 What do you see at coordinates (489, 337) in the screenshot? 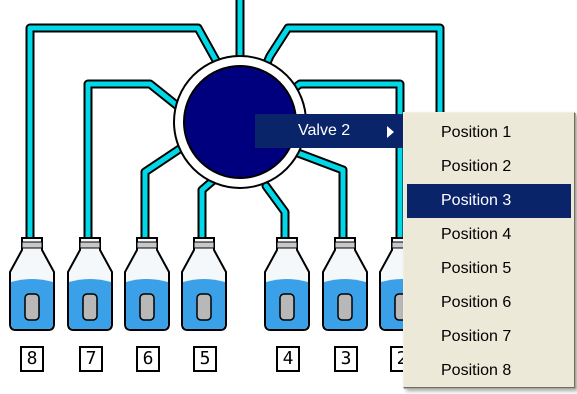
I see `submenu-item-position-7: Position 7` at bounding box center [489, 337].